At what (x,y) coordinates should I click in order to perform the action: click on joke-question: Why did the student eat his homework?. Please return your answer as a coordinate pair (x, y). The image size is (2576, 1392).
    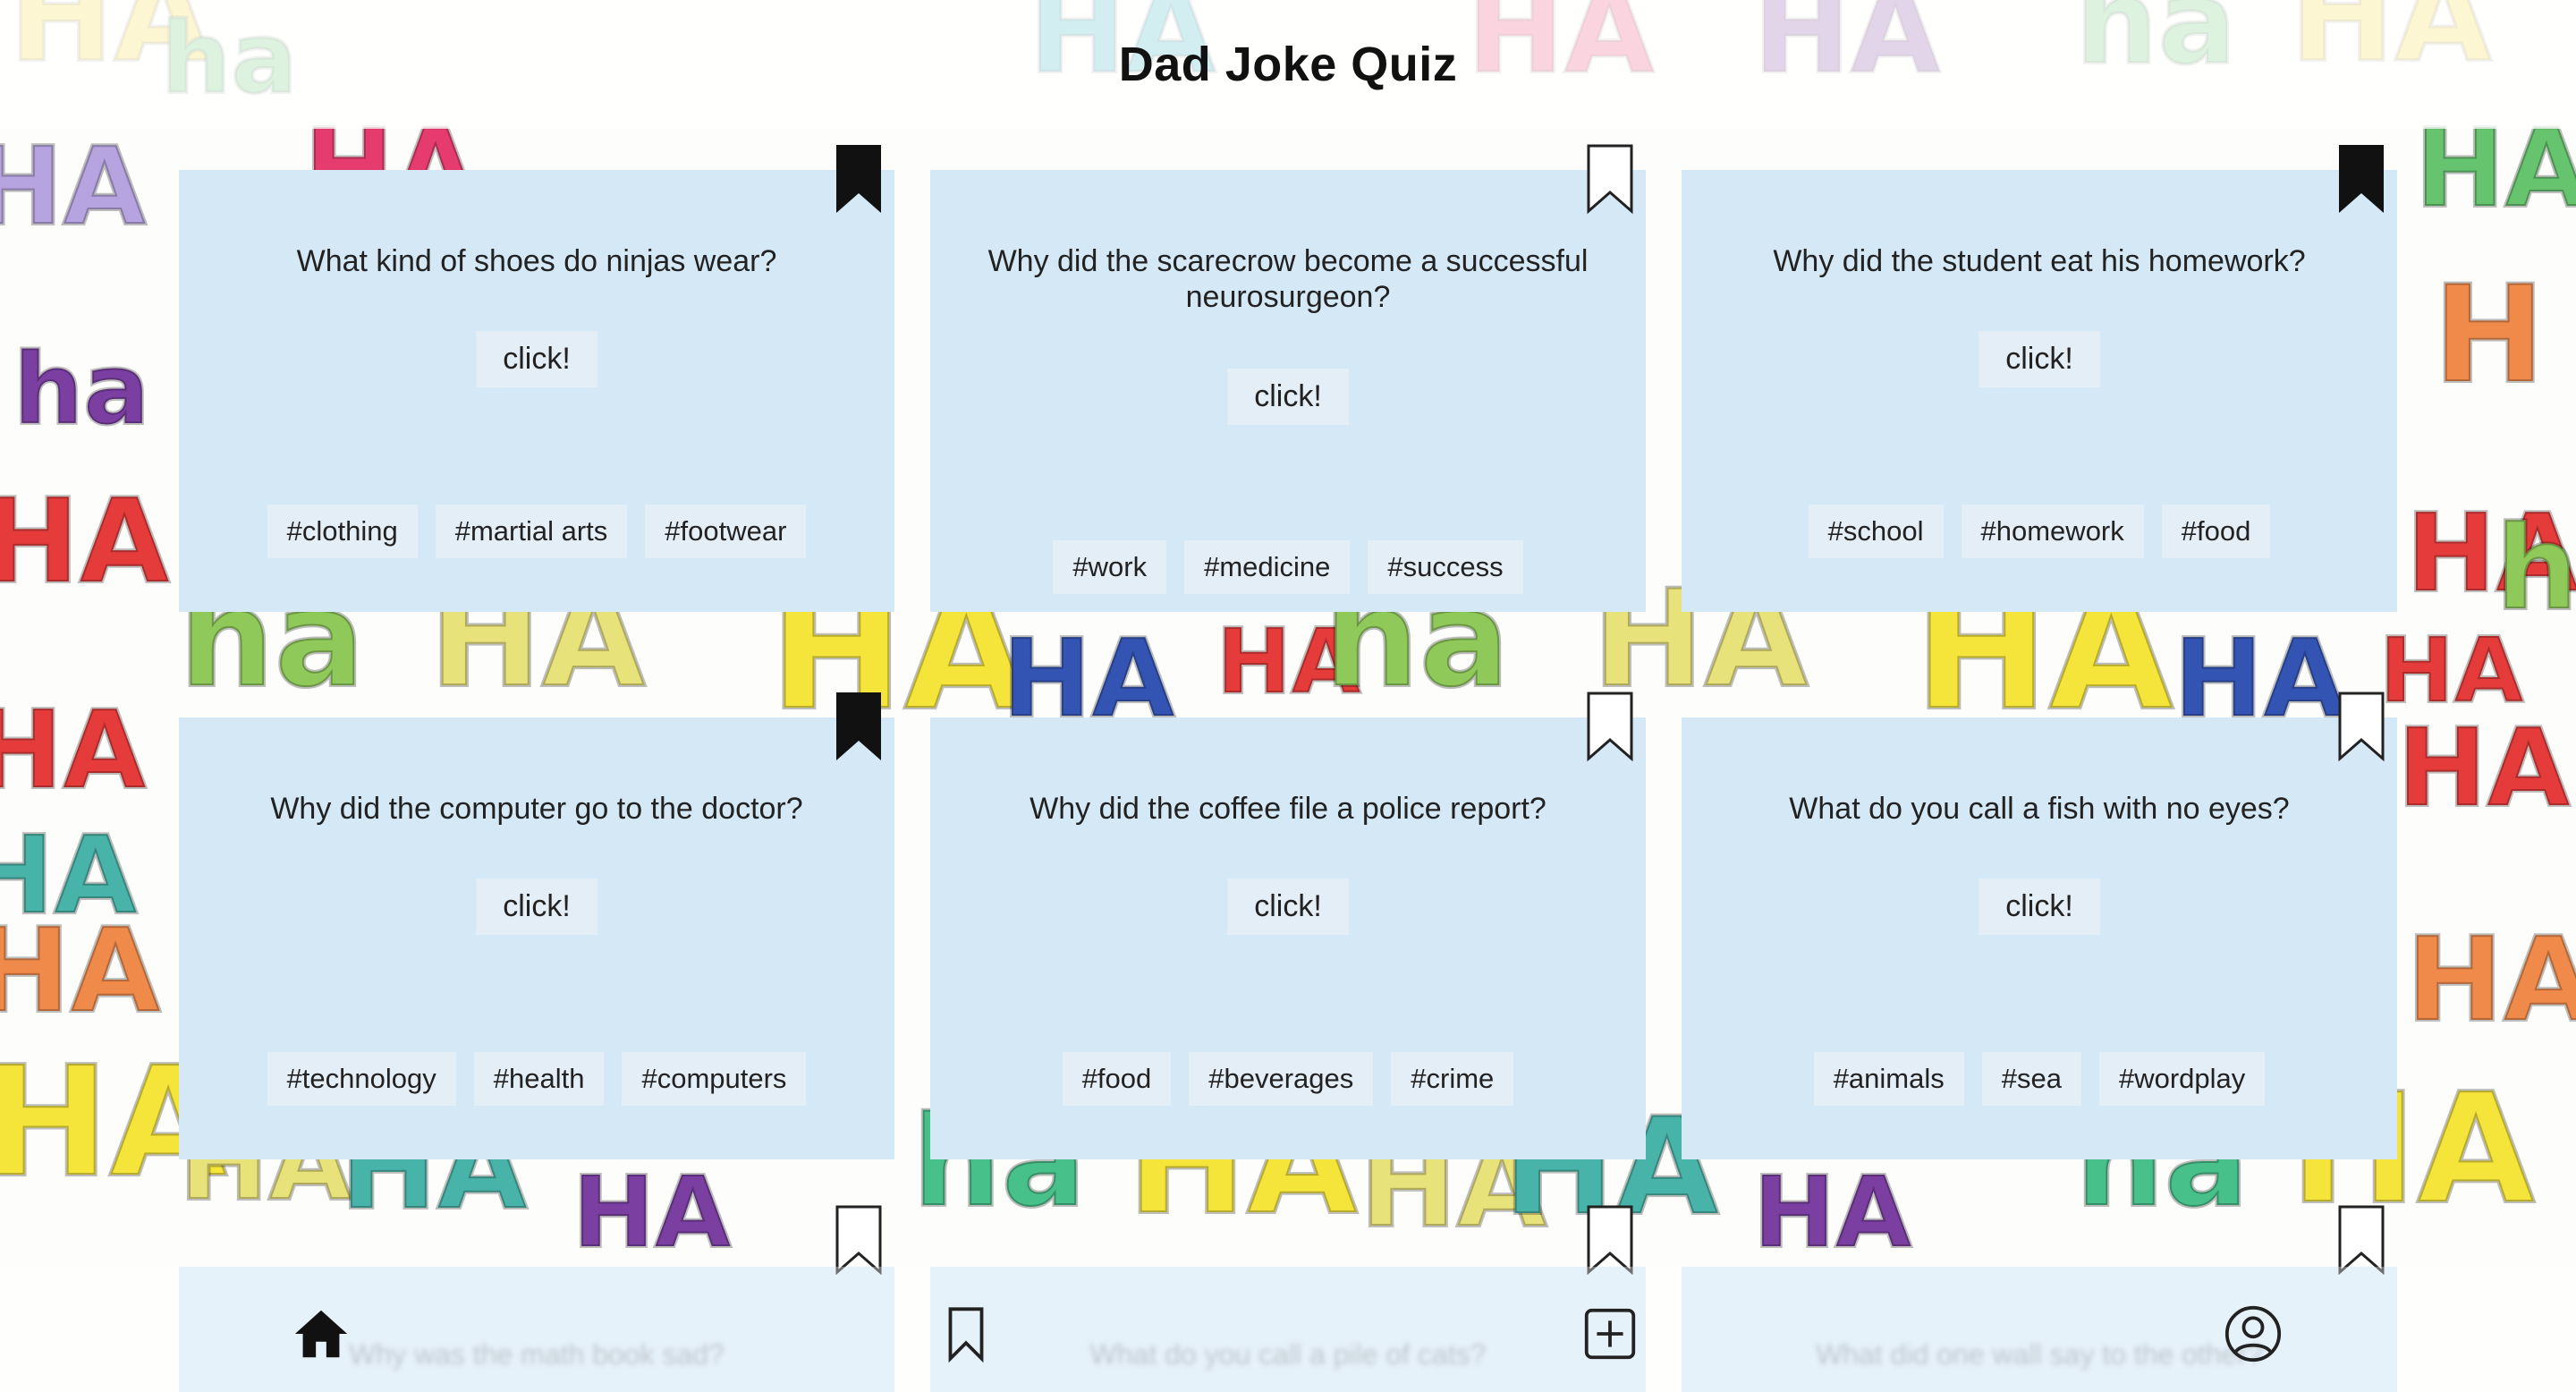
    Looking at the image, I should click on (2039, 261).